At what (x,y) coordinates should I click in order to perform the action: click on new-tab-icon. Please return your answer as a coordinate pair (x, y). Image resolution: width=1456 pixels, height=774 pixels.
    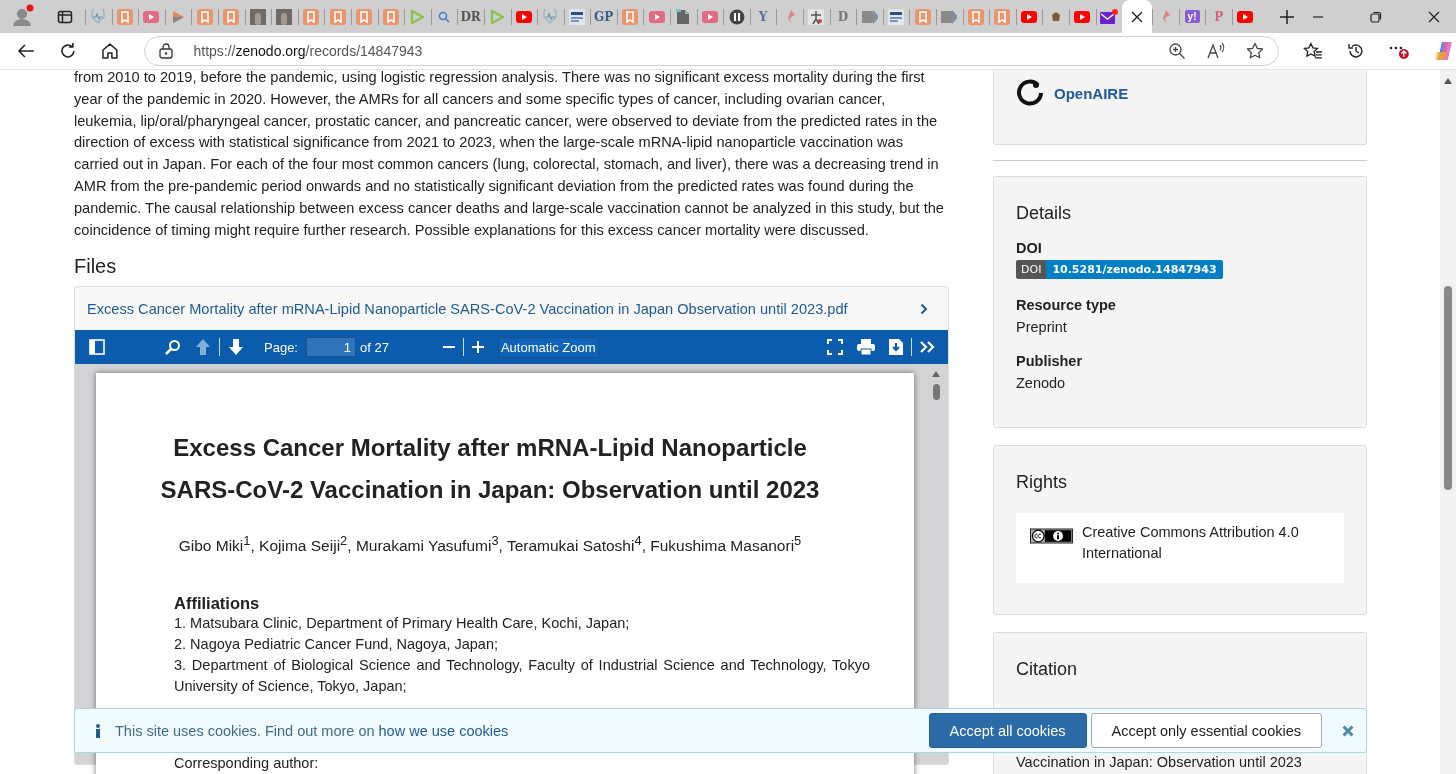
    Looking at the image, I should click on (1286, 16).